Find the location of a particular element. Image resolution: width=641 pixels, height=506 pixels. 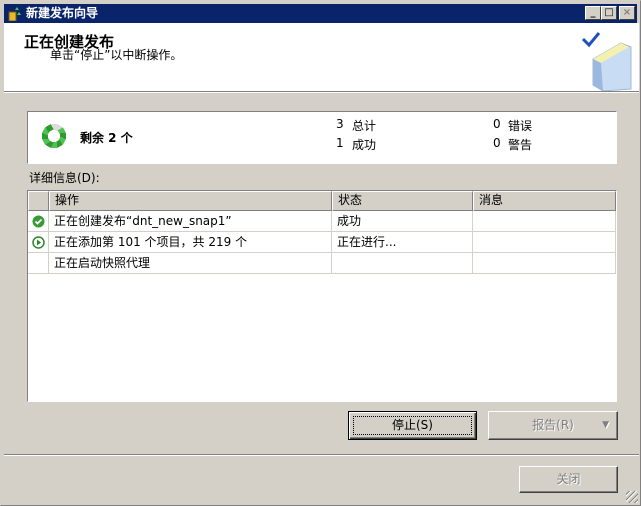

success-icon is located at coordinates (38, 221).